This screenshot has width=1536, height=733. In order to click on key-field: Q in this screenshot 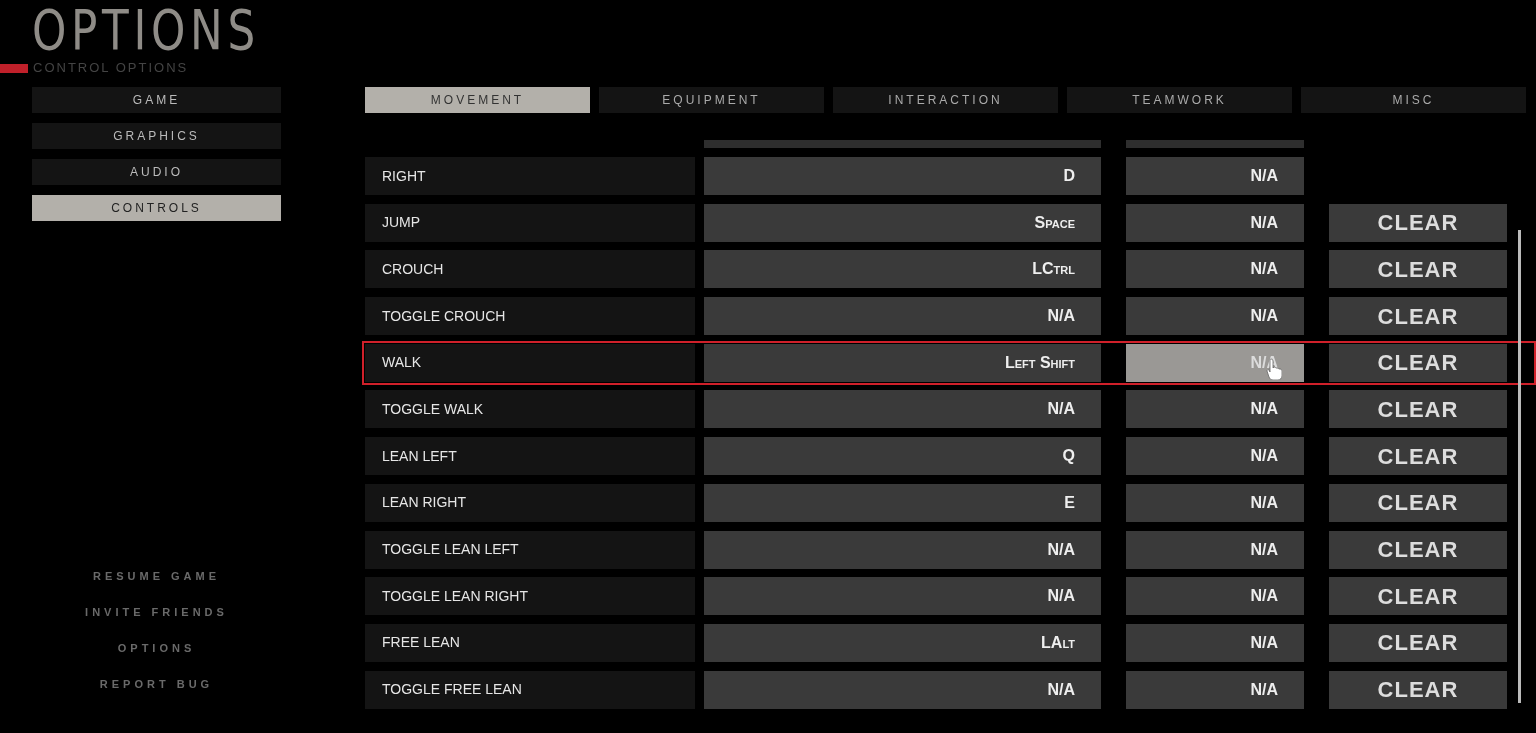, I will do `click(902, 456)`.